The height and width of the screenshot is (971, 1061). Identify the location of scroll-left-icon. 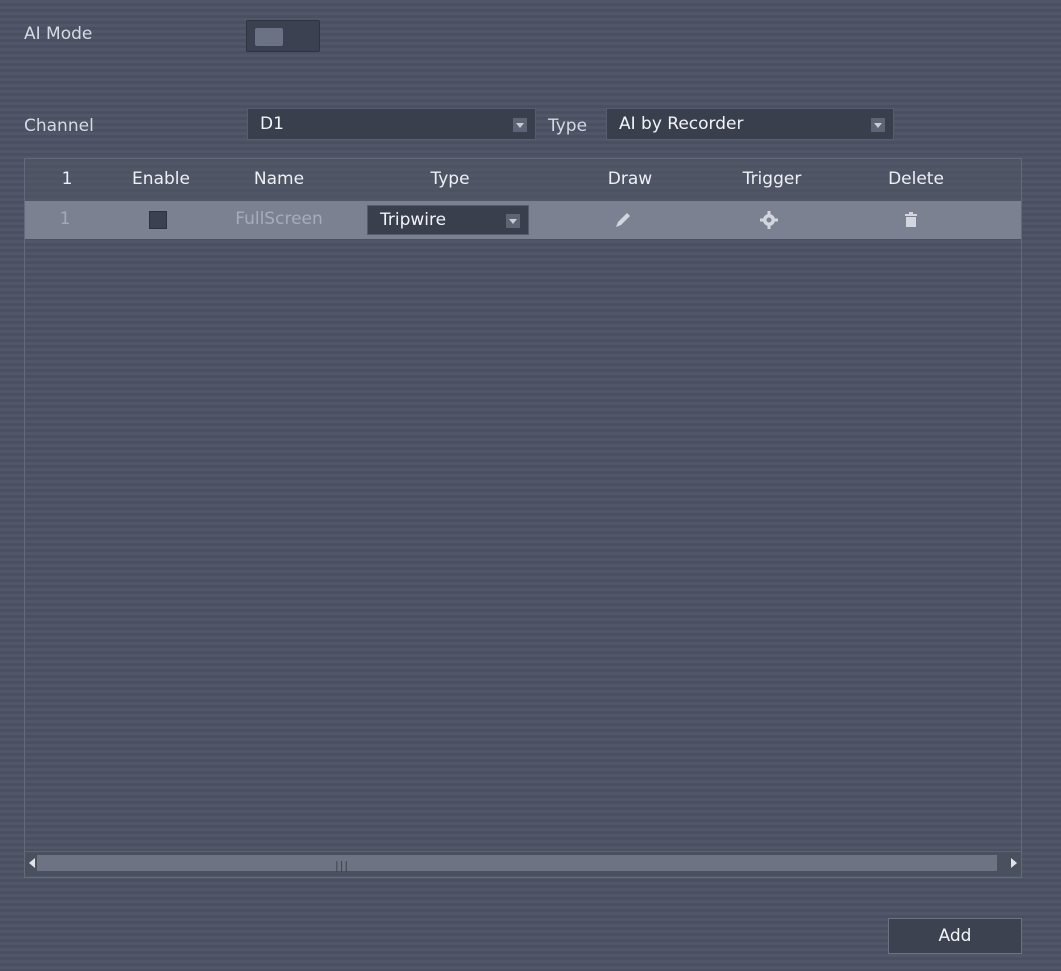
(32, 863).